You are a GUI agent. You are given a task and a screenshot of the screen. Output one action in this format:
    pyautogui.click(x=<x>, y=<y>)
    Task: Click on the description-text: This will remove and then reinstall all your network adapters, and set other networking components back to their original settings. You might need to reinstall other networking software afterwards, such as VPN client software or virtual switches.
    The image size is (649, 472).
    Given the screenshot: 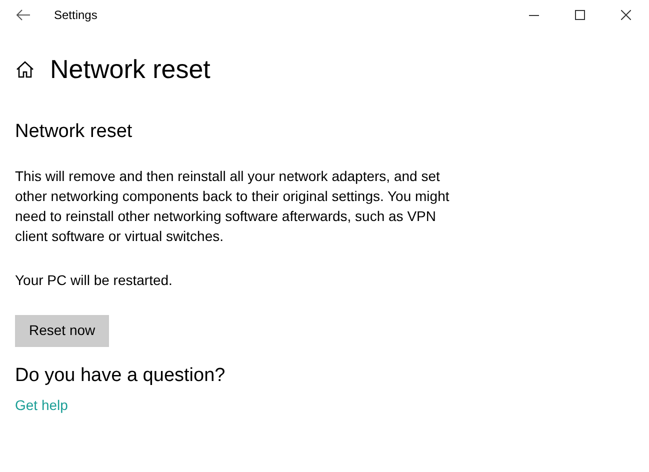 What is the action you would take?
    pyautogui.click(x=232, y=206)
    